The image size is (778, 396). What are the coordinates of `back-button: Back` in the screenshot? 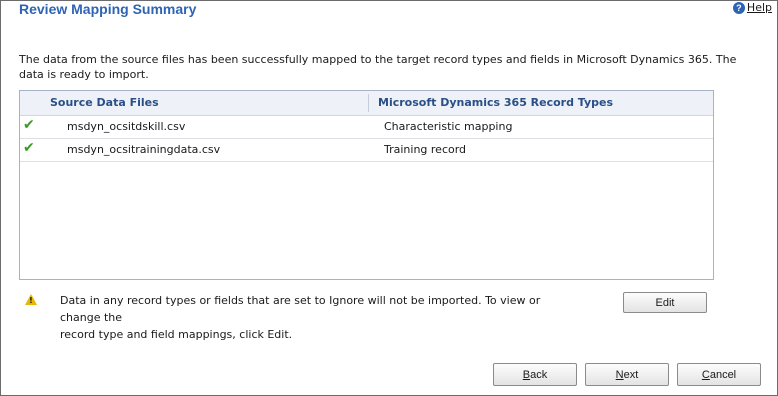 It's located at (535, 374).